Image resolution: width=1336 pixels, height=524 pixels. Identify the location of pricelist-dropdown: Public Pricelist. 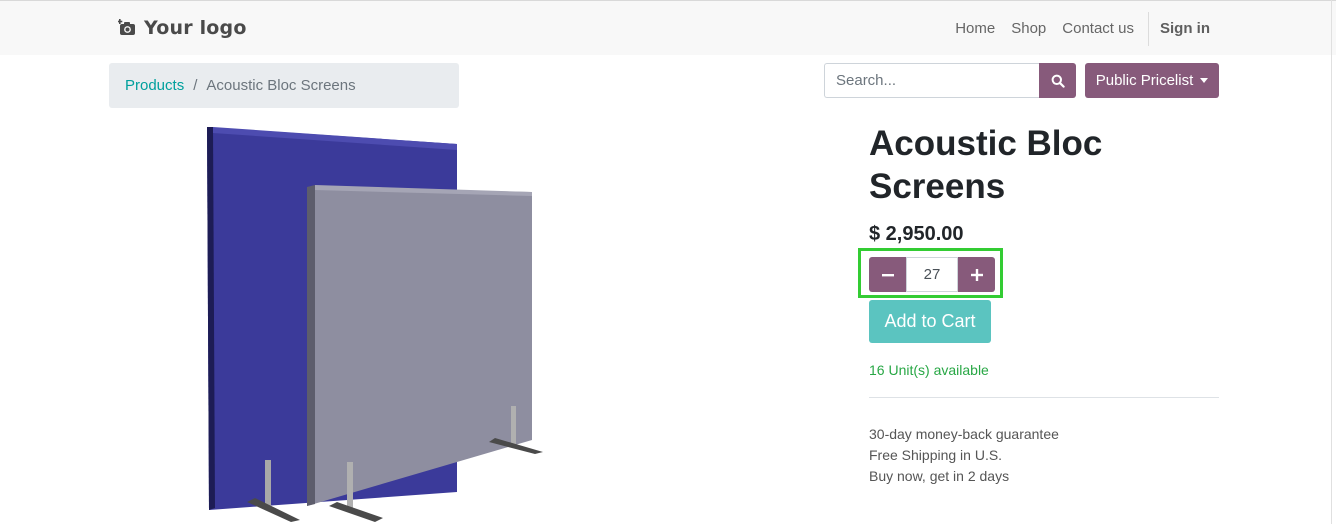
(1152, 80).